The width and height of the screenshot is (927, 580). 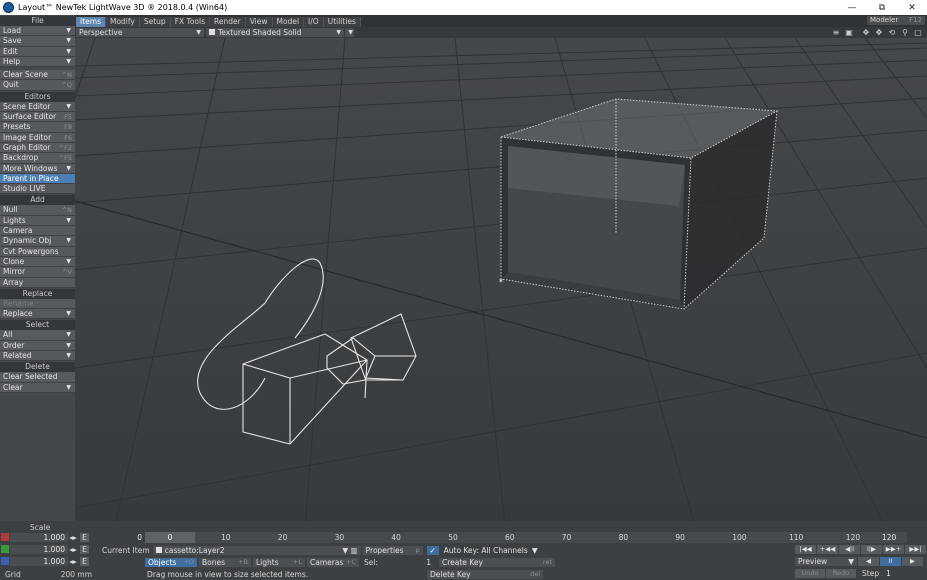 I want to click on sidebar-button-mirror: Mirror ^V, so click(x=37, y=272).